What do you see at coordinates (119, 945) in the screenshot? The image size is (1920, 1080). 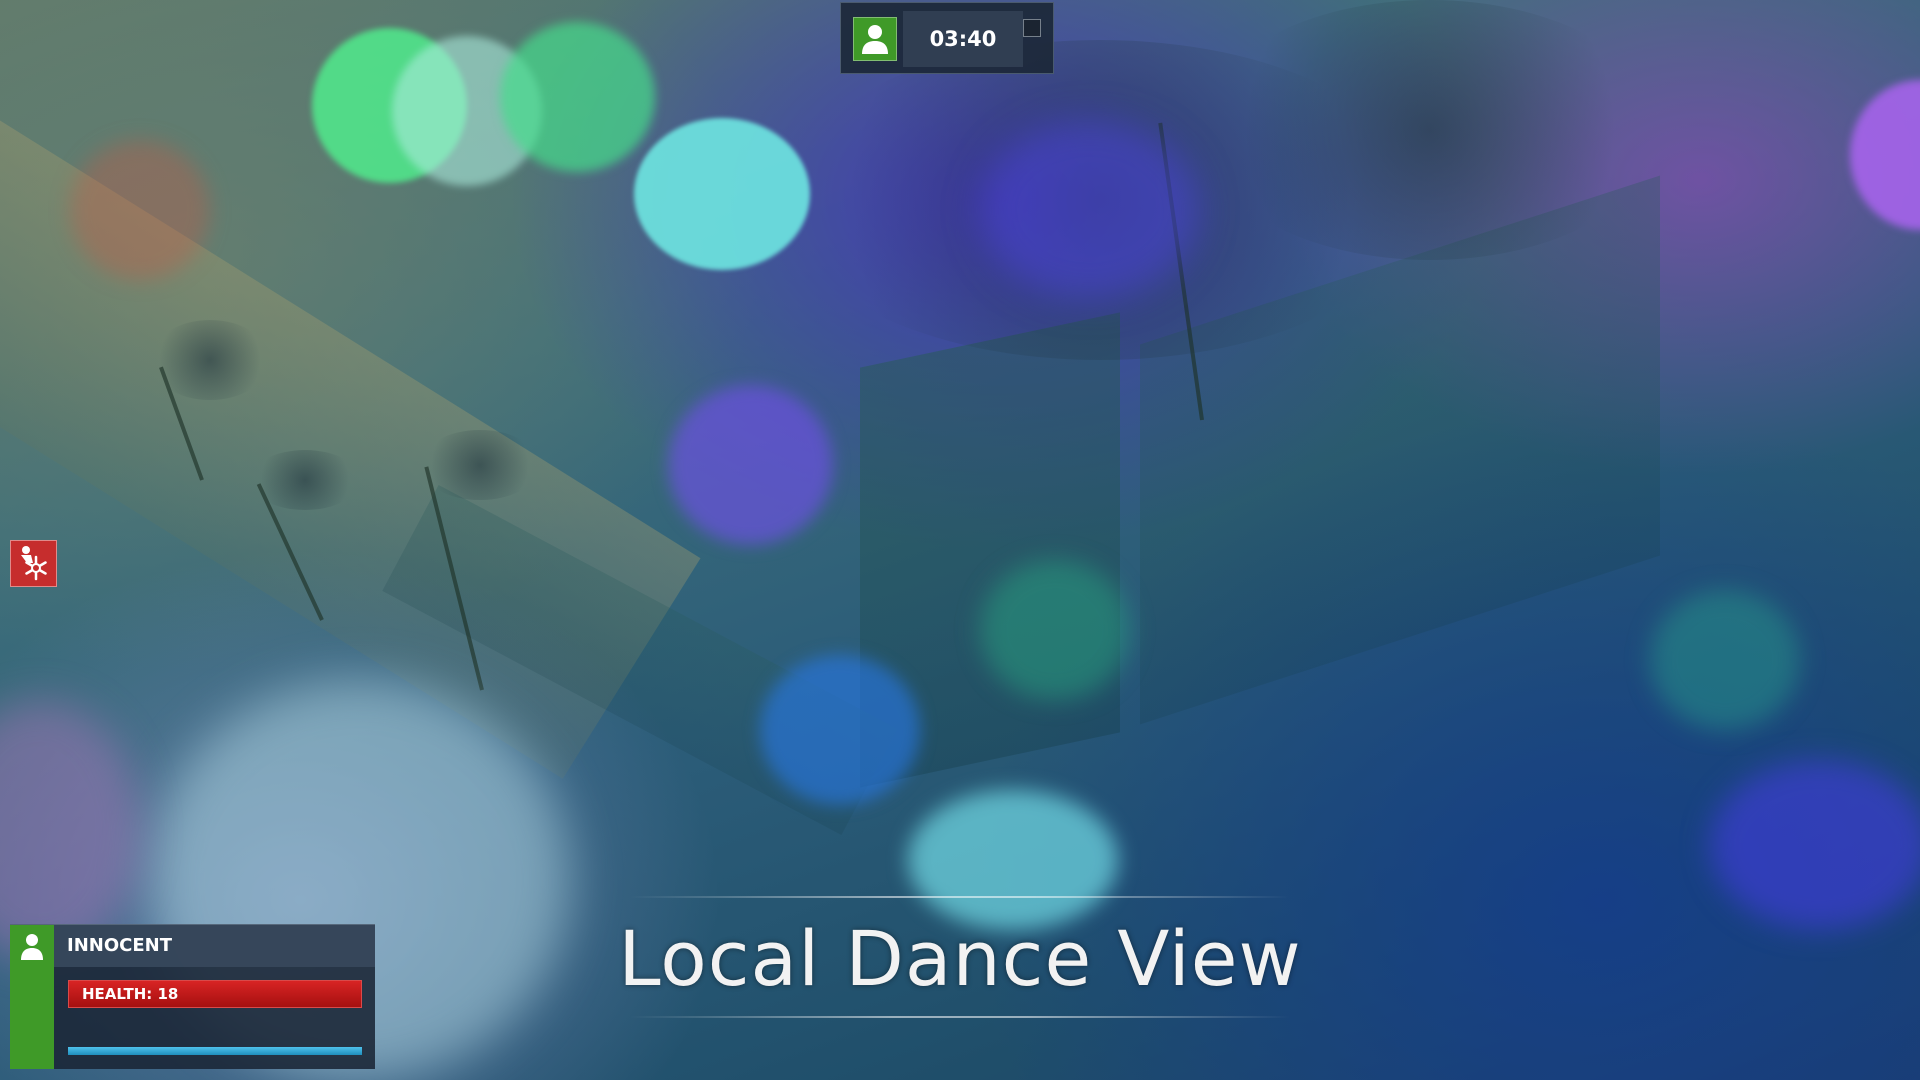 I see `role-name: INNOCENT` at bounding box center [119, 945].